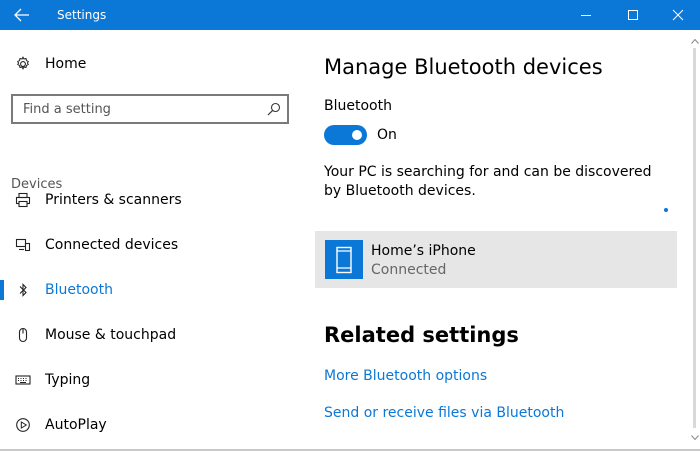 Image resolution: width=700 pixels, height=451 pixels. I want to click on sidebar-item-label: Printers & scanners, so click(113, 200).